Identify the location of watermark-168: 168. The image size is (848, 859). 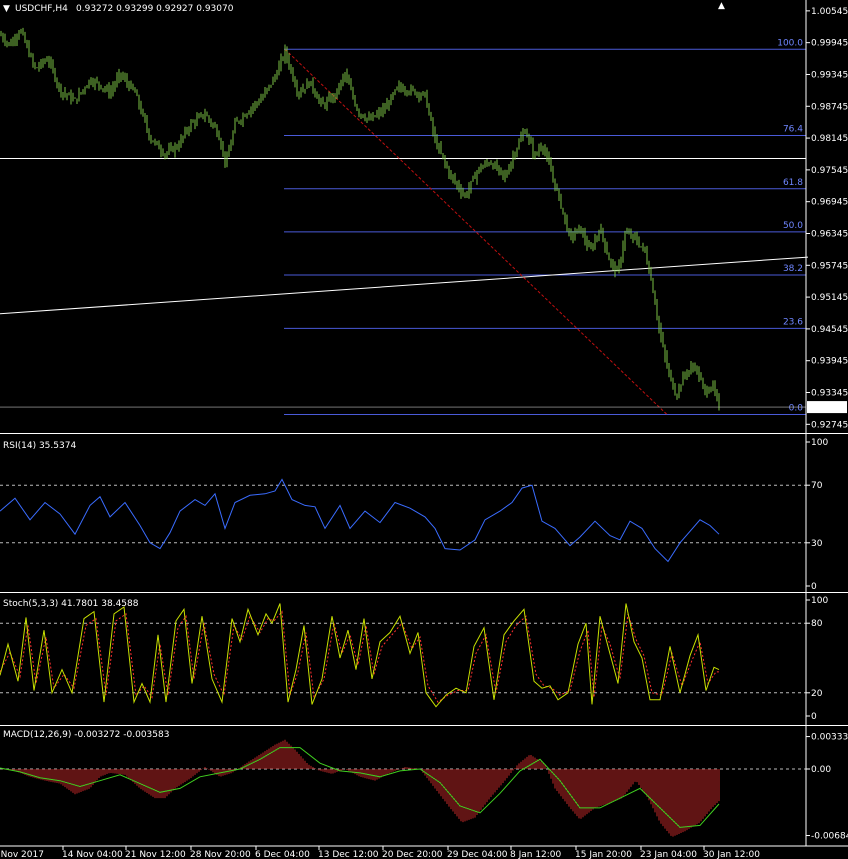
(644, 527).